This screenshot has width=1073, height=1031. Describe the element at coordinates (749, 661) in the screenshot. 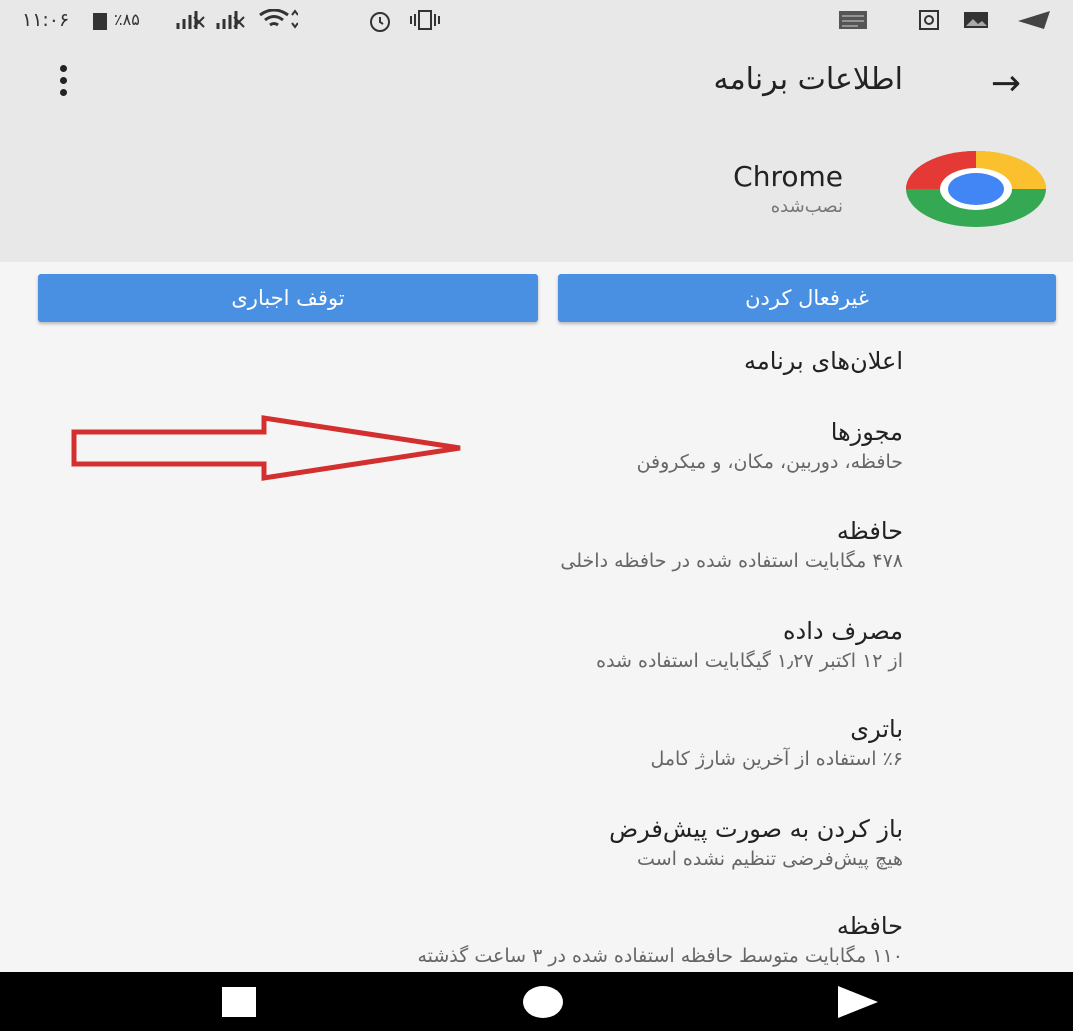

I see `item-subtitle: از ۱۲ اکتبر ۱٫۲۷ گیگابایت استفاده شده` at that location.